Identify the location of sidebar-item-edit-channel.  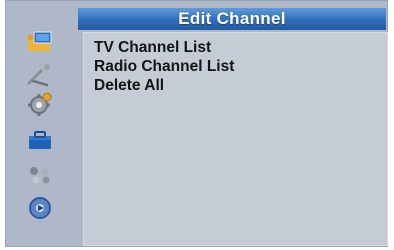
(40, 42).